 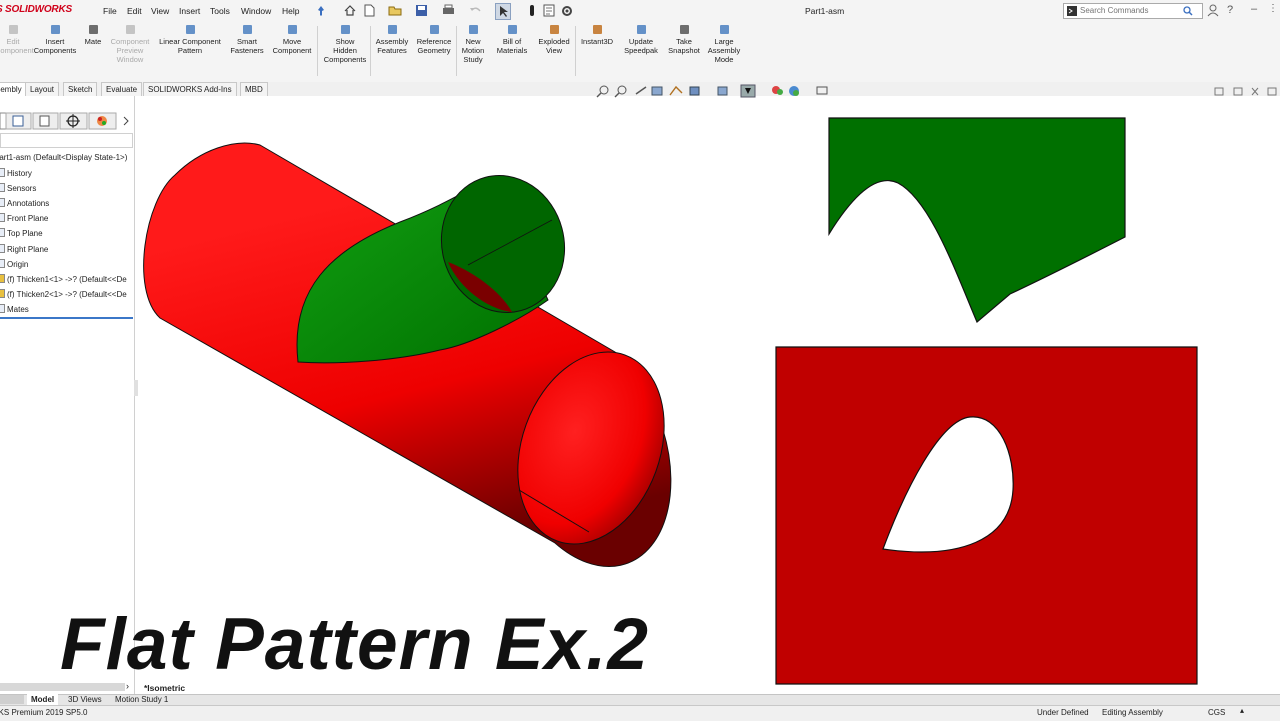 I want to click on tab-evaluate: Evaluate, so click(x=122, y=89).